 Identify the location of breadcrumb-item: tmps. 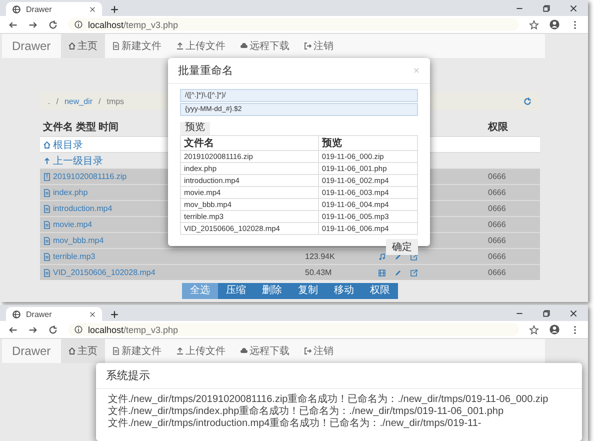
(115, 101).